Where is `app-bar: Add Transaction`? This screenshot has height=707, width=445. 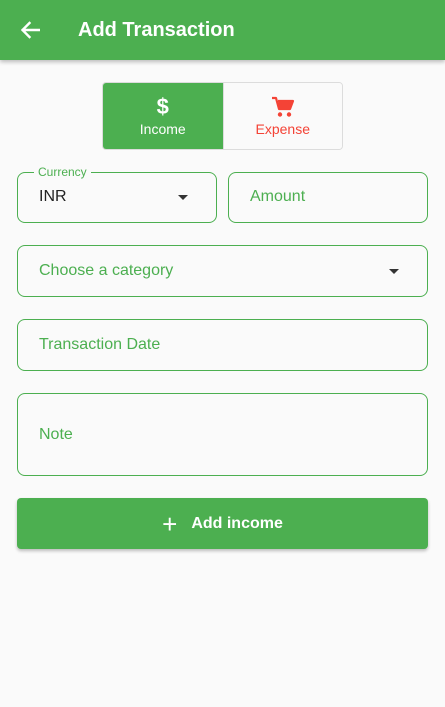
app-bar: Add Transaction is located at coordinates (222, 30).